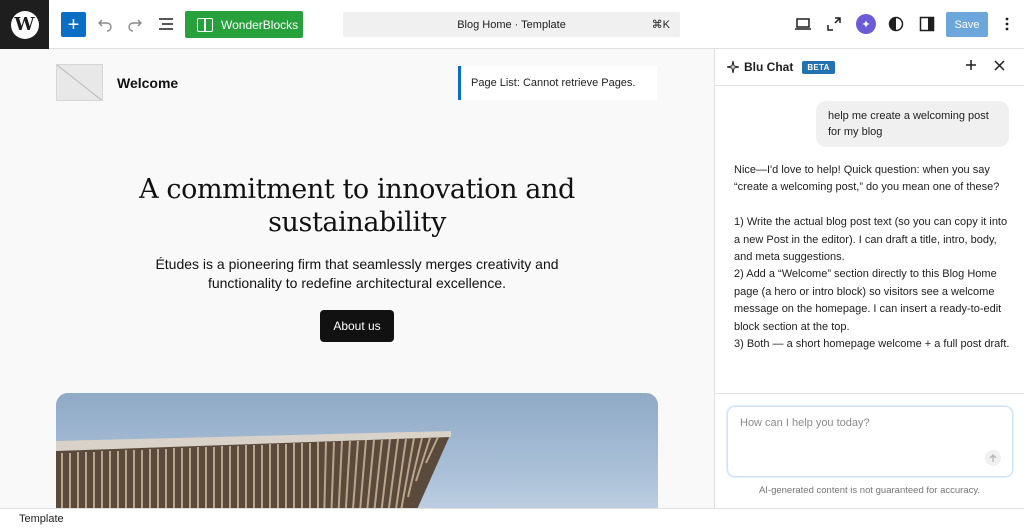  Describe the element at coordinates (135, 24) in the screenshot. I see `redo-icon` at that location.